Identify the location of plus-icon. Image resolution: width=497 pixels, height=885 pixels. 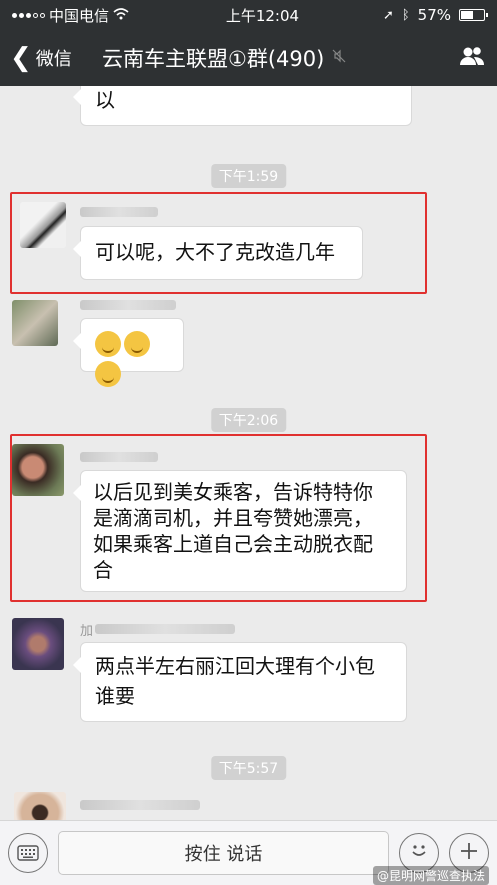
(469, 853).